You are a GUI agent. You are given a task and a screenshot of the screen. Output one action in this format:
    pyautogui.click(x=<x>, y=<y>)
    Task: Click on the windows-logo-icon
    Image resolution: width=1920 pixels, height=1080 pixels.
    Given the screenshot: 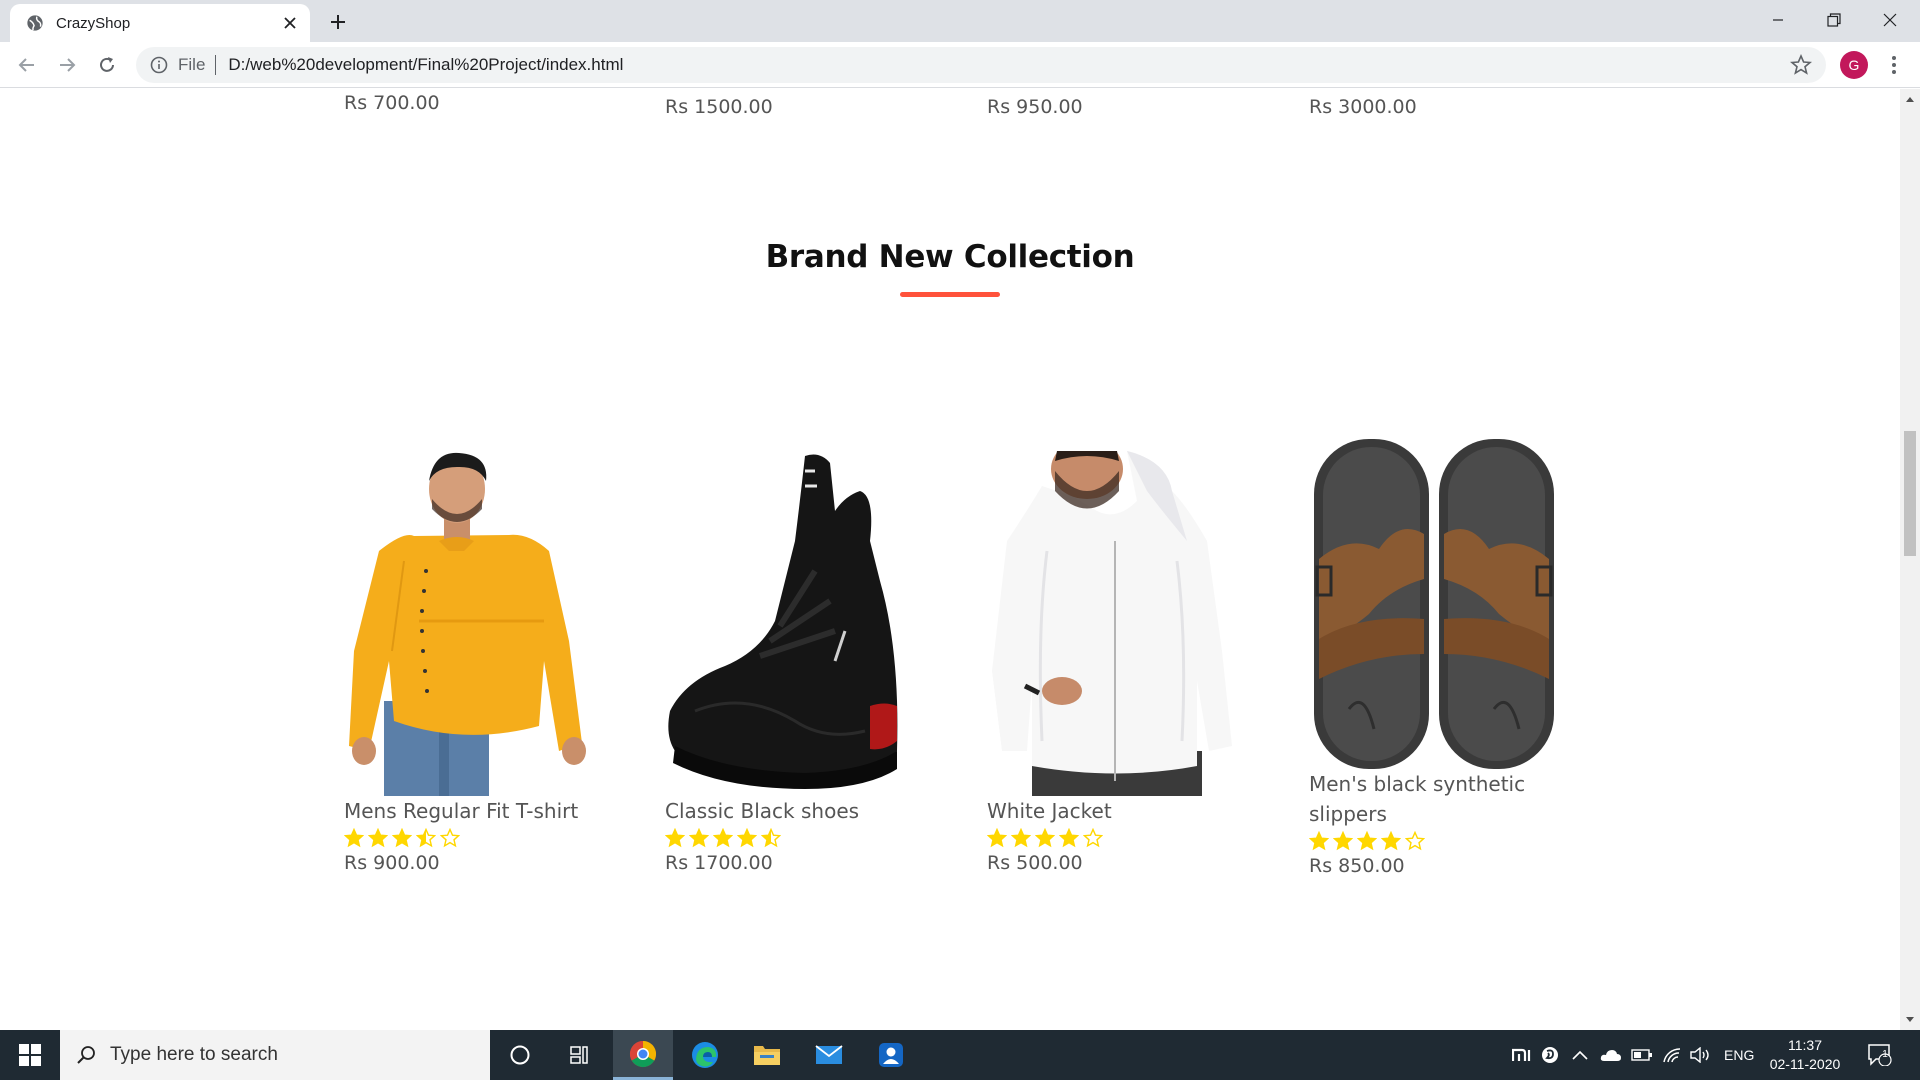 What is the action you would take?
    pyautogui.click(x=30, y=1055)
    